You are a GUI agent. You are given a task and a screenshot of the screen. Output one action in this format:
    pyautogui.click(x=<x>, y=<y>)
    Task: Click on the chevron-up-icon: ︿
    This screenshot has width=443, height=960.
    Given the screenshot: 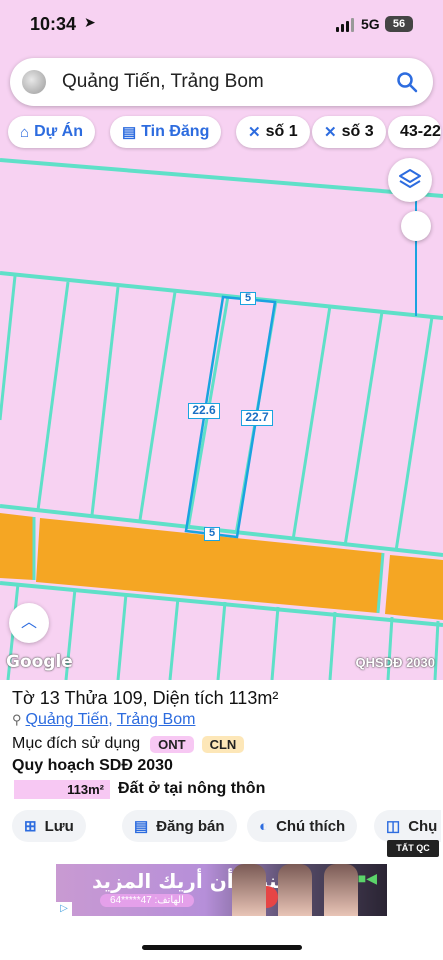 What is the action you would take?
    pyautogui.click(x=28, y=622)
    